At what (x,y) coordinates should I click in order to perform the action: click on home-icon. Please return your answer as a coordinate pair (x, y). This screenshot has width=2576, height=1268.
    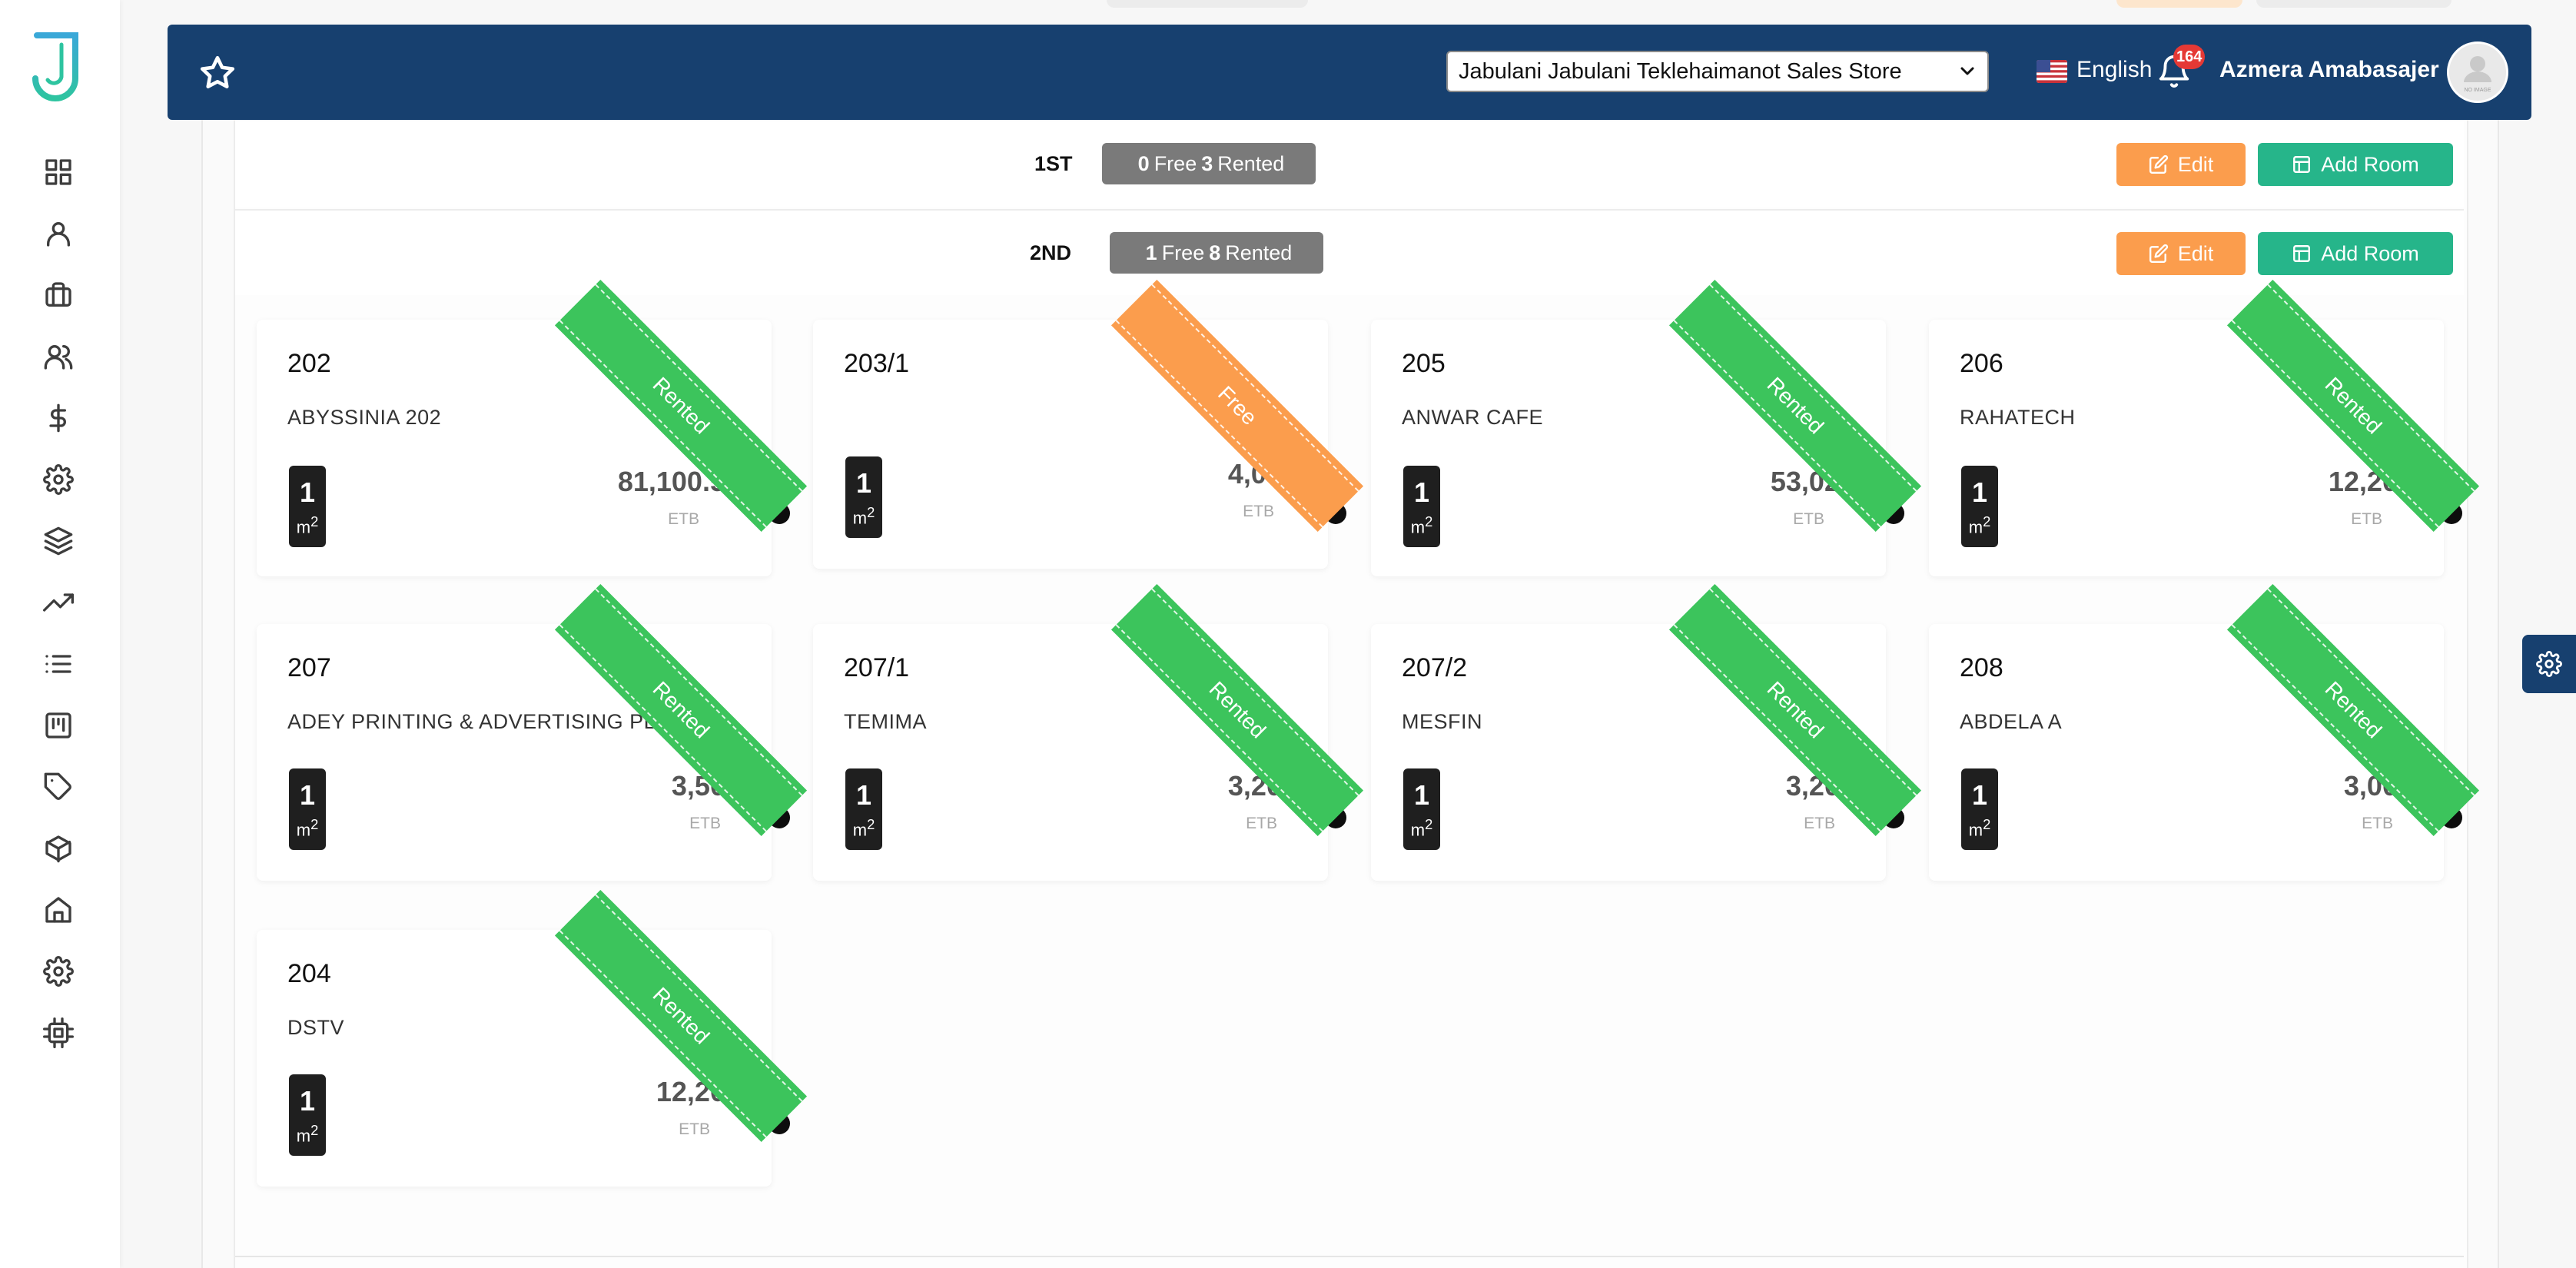
    Looking at the image, I should click on (58, 909).